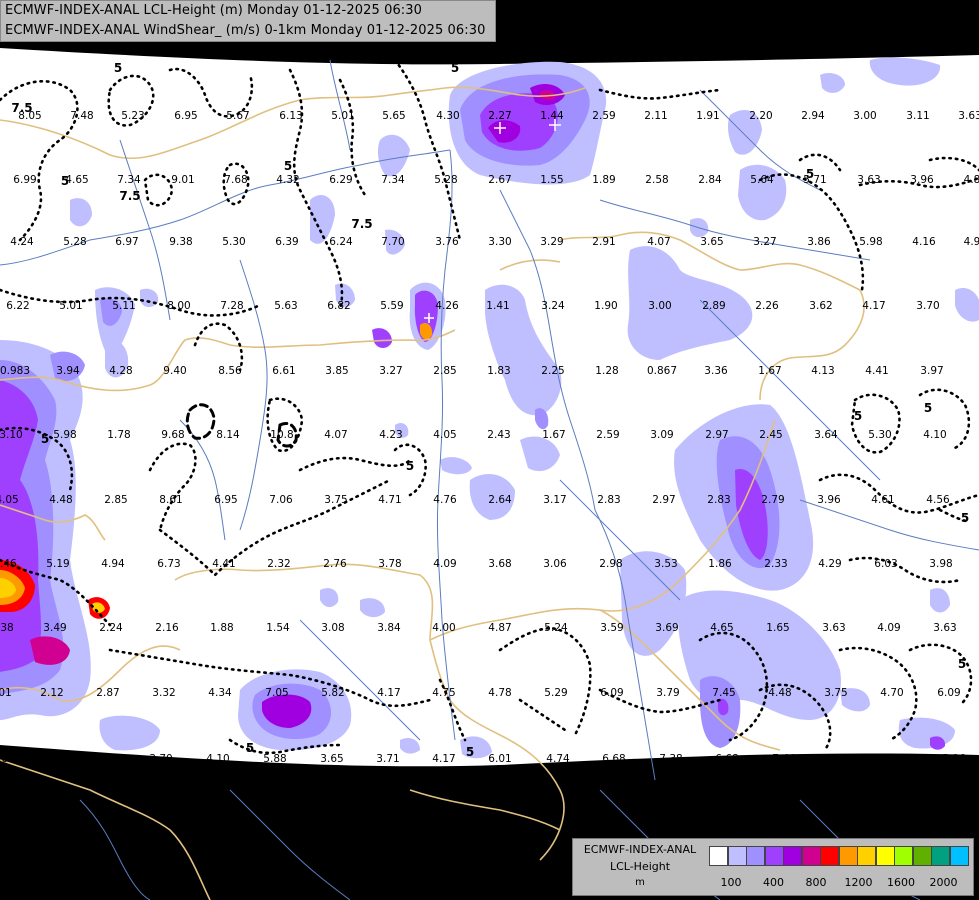  I want to click on shear-value-label: 4.70, so click(891, 693).